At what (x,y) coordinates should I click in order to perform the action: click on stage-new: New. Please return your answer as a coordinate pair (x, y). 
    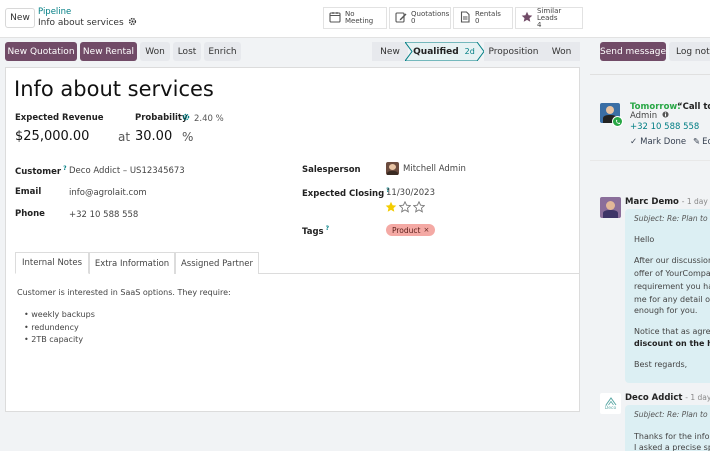
    Looking at the image, I should click on (390, 51).